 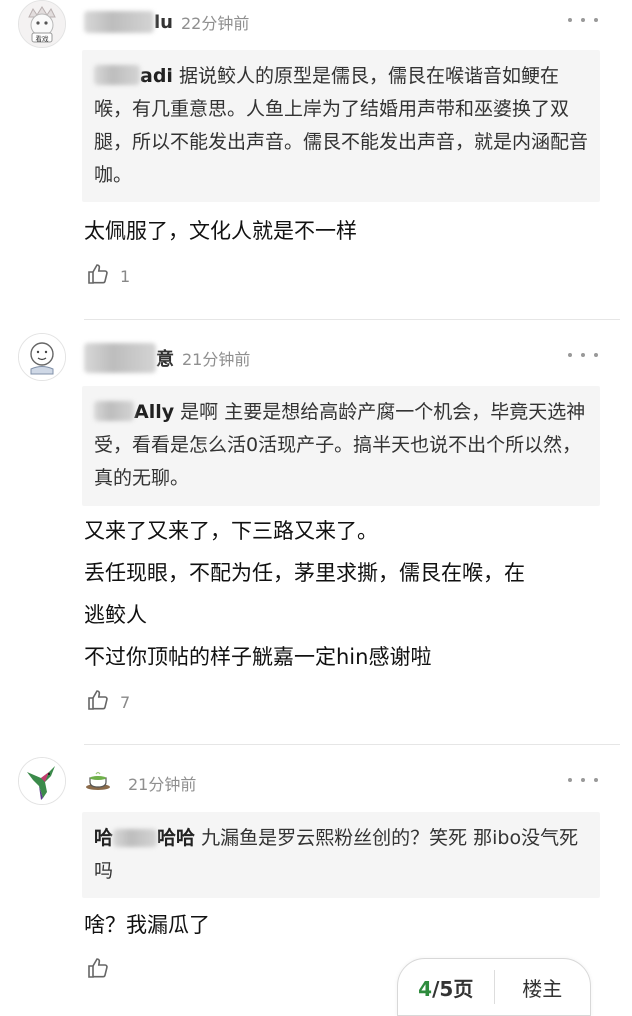 What do you see at coordinates (98, 782) in the screenshot?
I see `tea-cup-icon` at bounding box center [98, 782].